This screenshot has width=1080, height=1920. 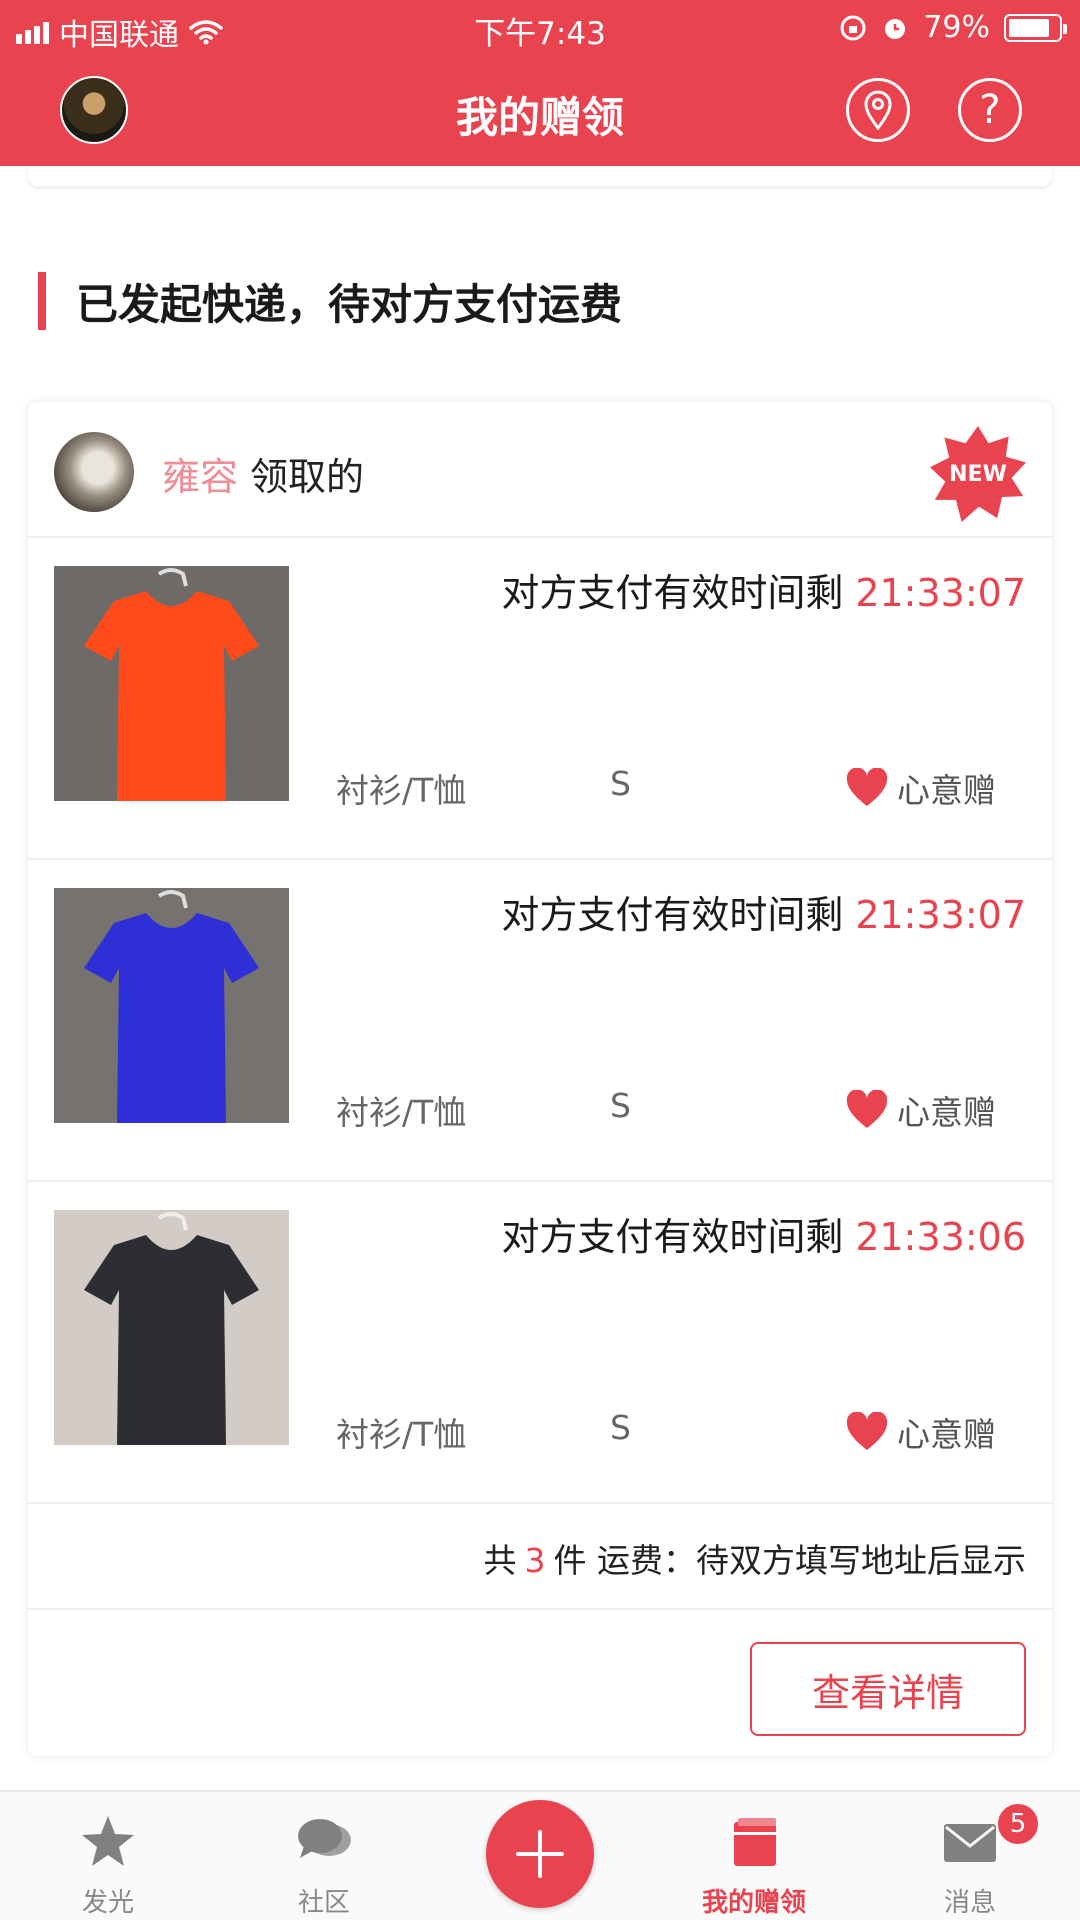 What do you see at coordinates (323, 1903) in the screenshot?
I see `tab-label: 社区` at bounding box center [323, 1903].